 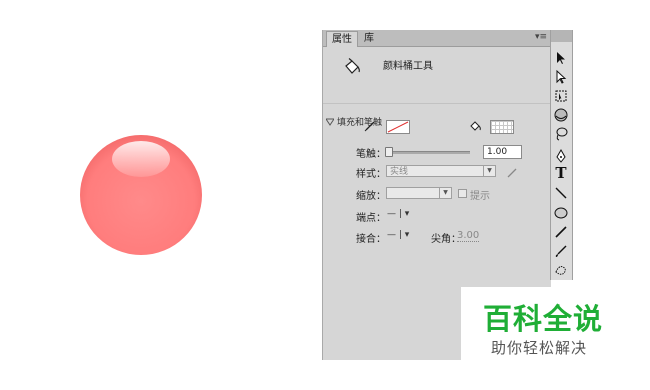 What do you see at coordinates (561, 193) in the screenshot?
I see `line-tool-icon` at bounding box center [561, 193].